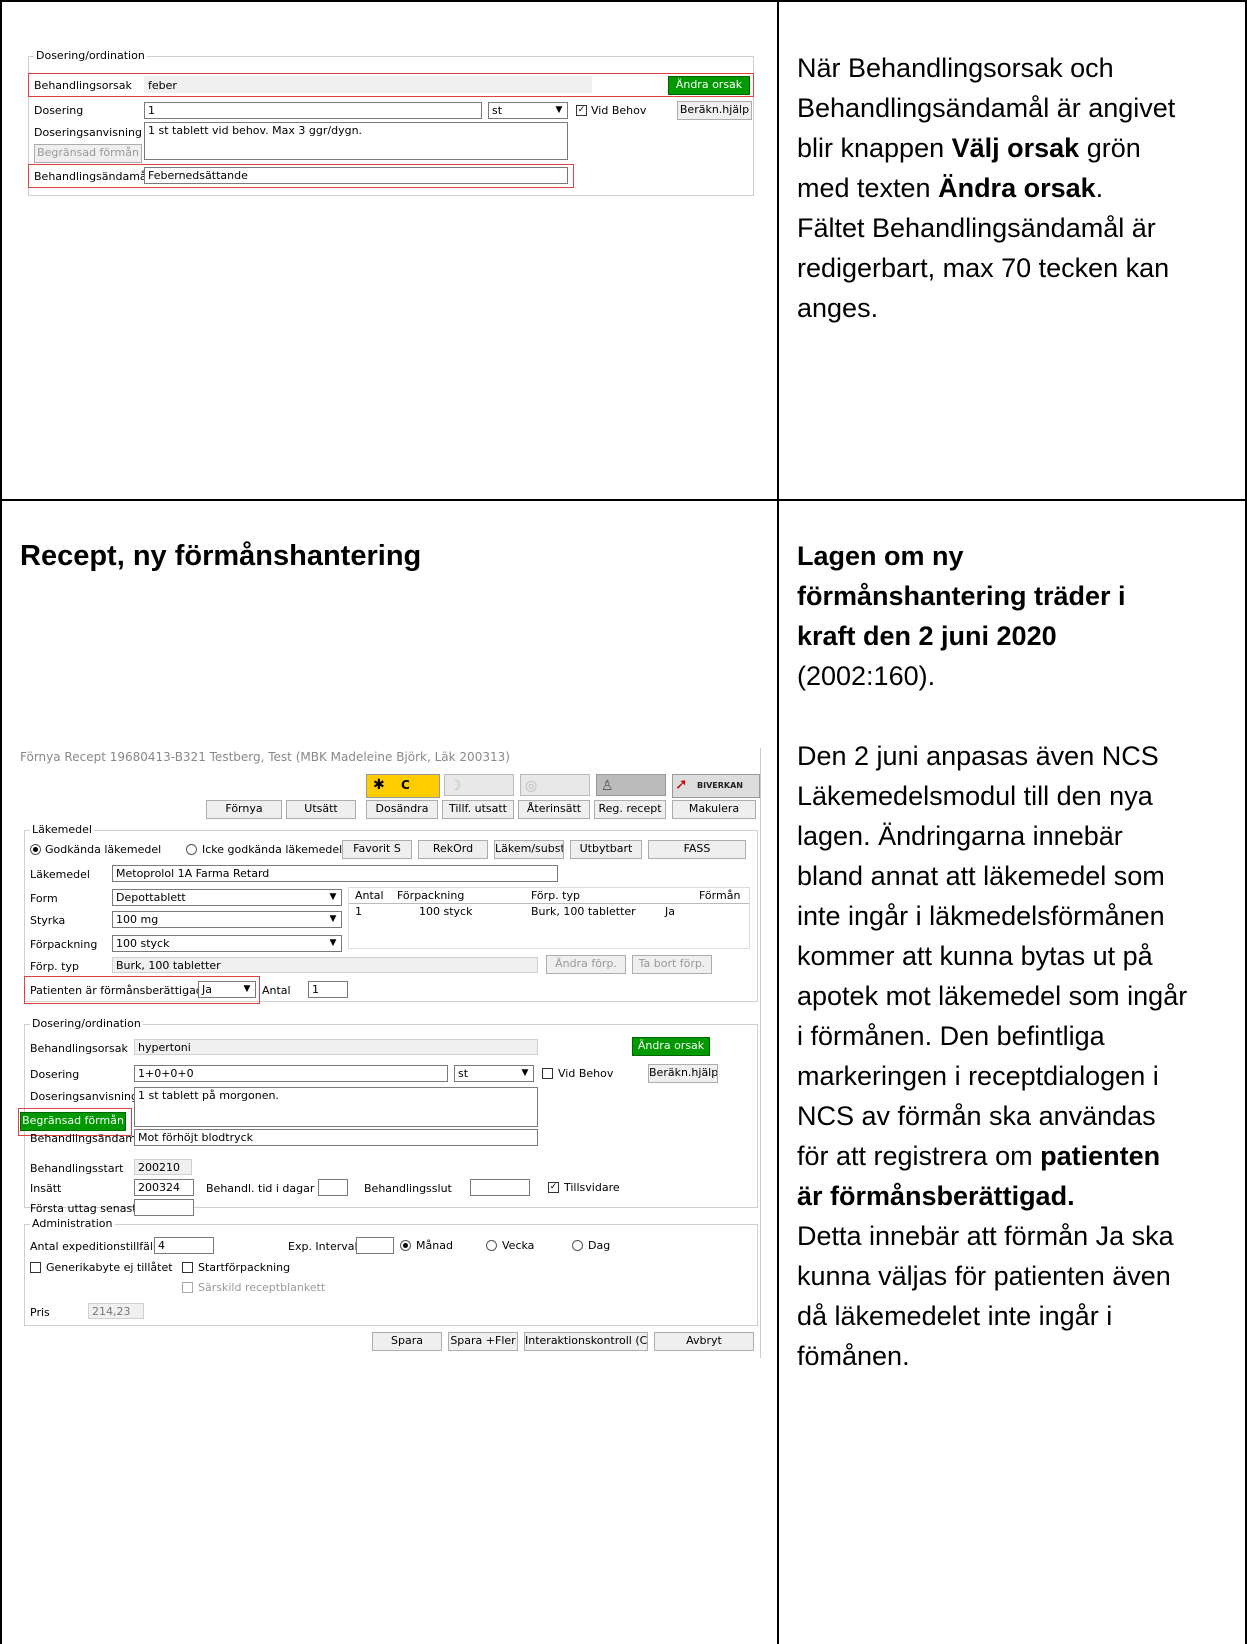 Image resolution: width=1247 pixels, height=1644 pixels. Describe the element at coordinates (583, 911) in the screenshot. I see `table-cell: Burk, 100 tabletter` at that location.